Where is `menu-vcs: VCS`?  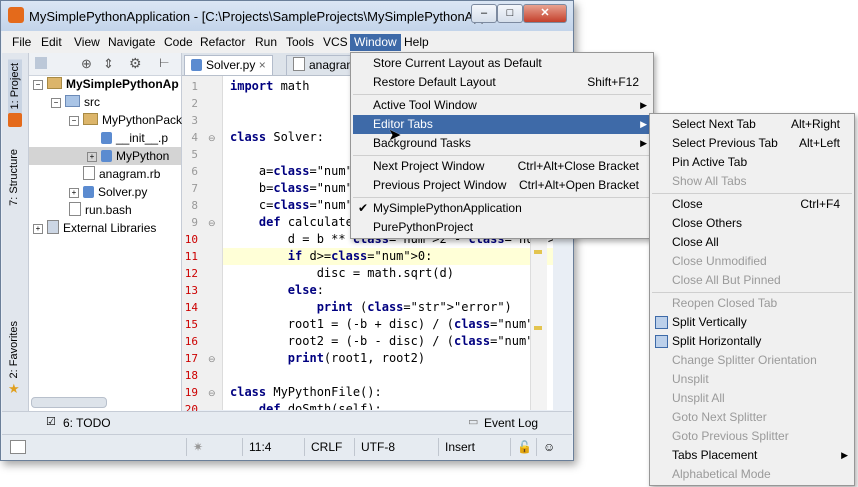
menu-vcs: VCS is located at coordinates (335, 42).